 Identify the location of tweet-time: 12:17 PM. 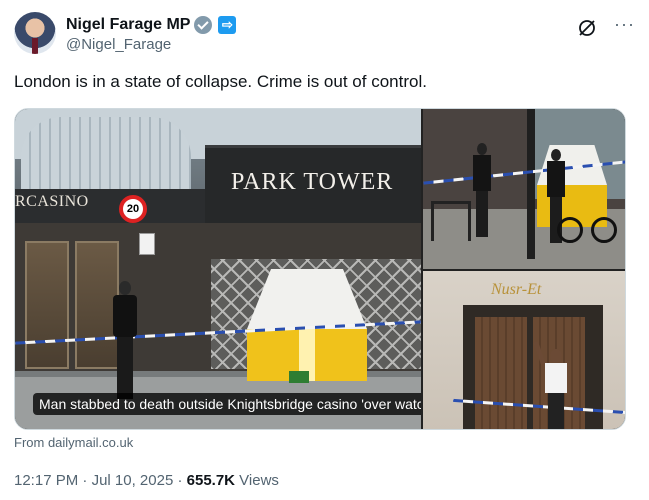
(46, 480).